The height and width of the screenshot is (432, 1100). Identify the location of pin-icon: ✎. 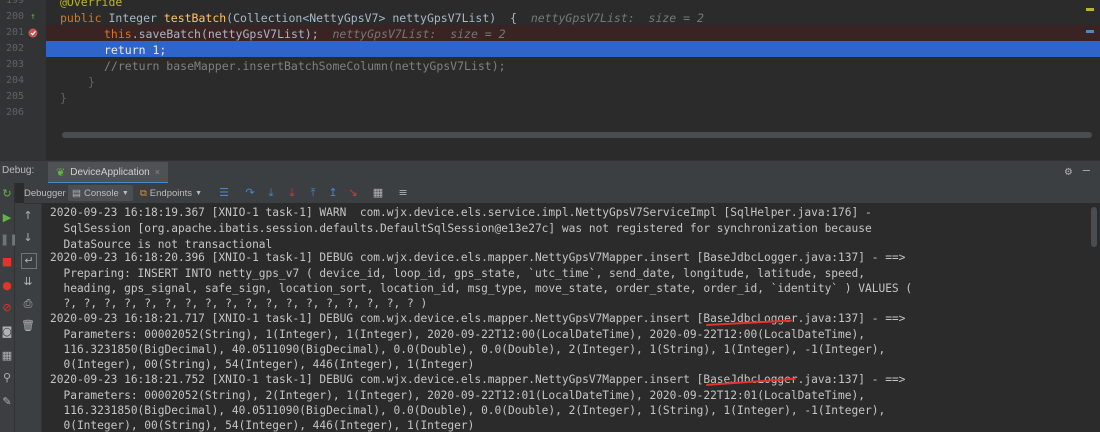
(7, 402).